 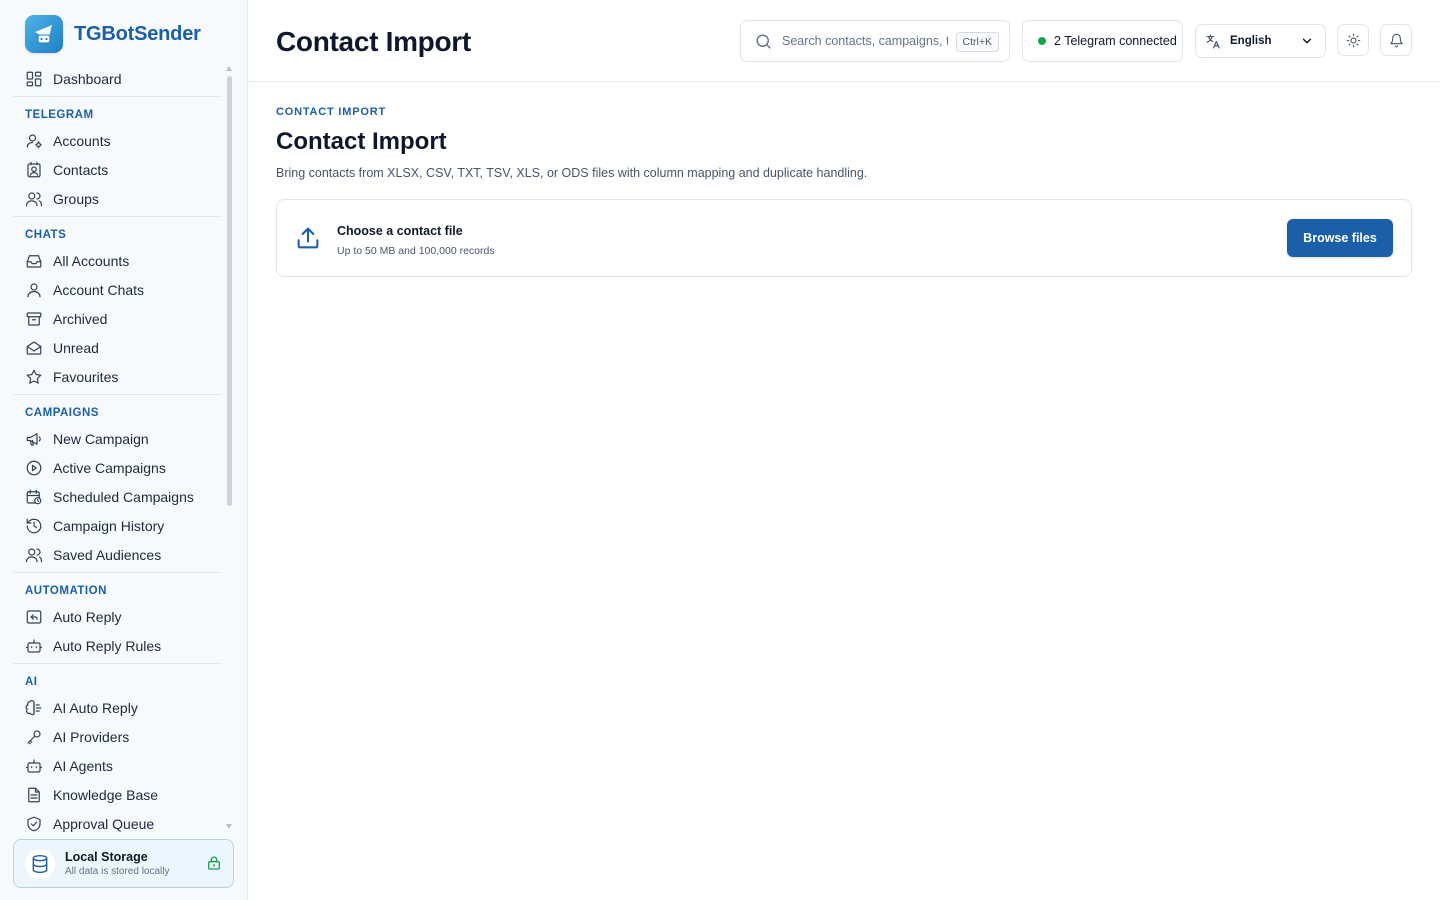 What do you see at coordinates (83, 765) in the screenshot?
I see `sidebar-item-label: AI Agents` at bounding box center [83, 765].